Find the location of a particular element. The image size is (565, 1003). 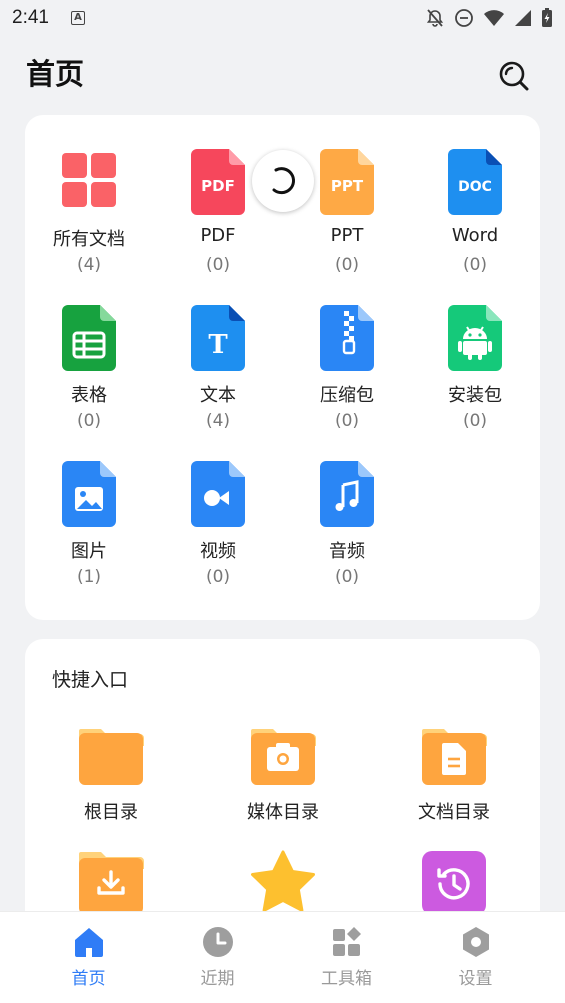

word-icon: DOC is located at coordinates (475, 182).